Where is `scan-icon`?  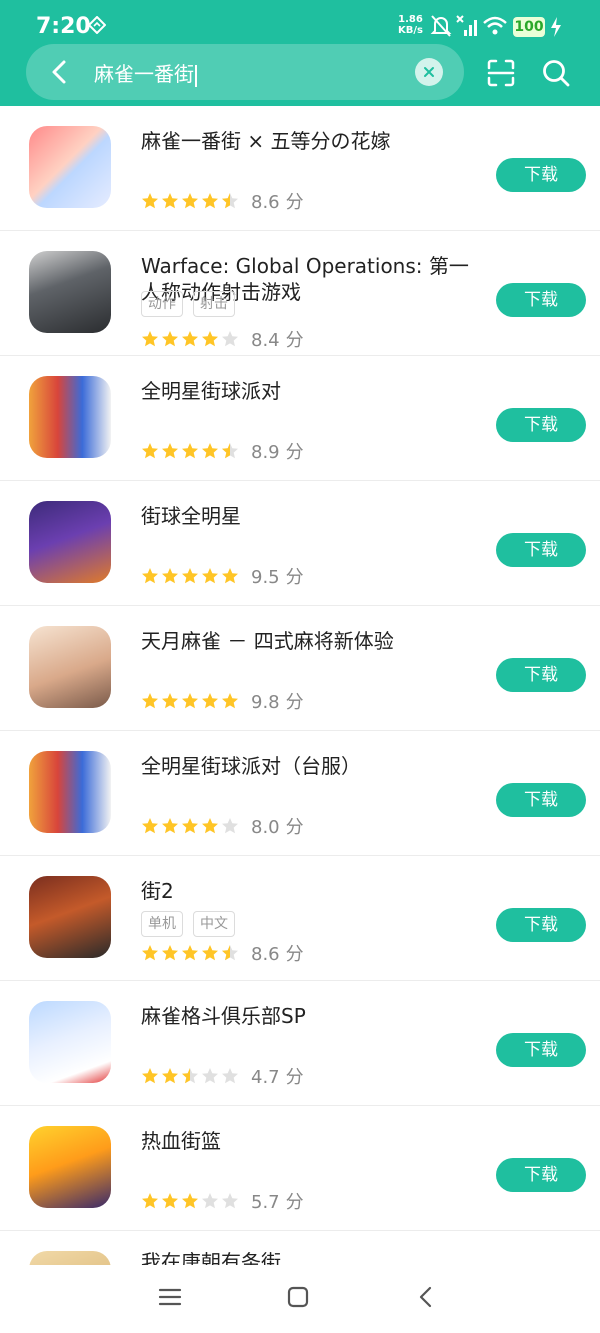 scan-icon is located at coordinates (501, 73).